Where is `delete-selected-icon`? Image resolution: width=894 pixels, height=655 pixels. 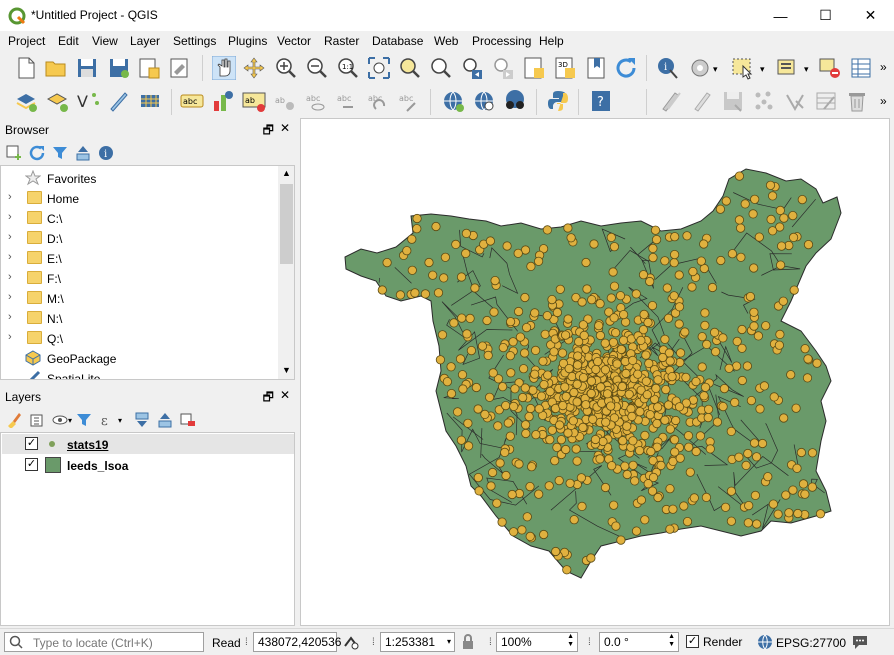
delete-selected-icon is located at coordinates (857, 101).